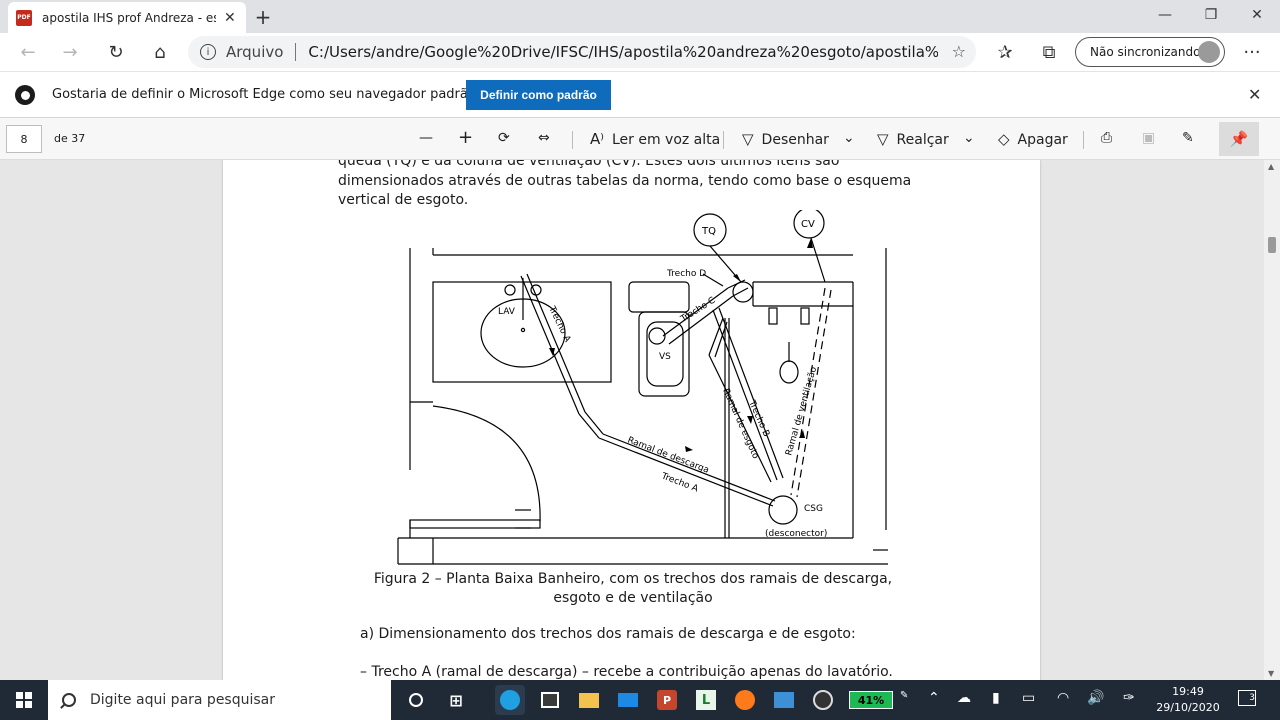  What do you see at coordinates (1063, 698) in the screenshot?
I see `wifi-icon: ◠` at bounding box center [1063, 698].